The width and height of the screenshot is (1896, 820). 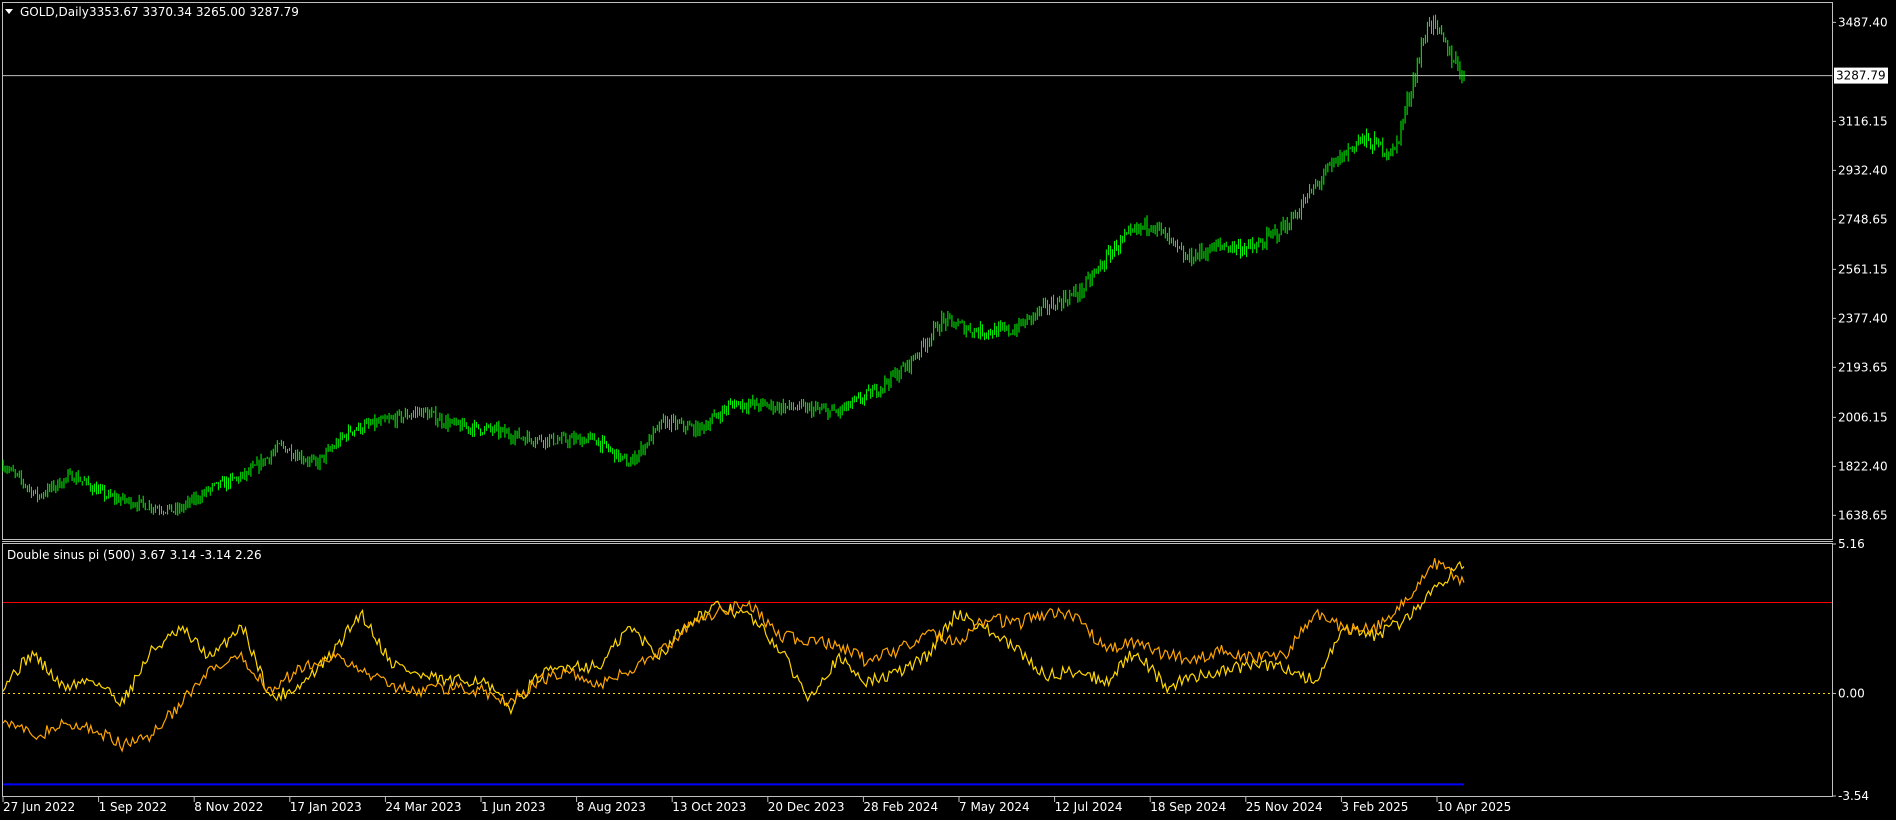 I want to click on time-tick-label: 12 Jul 2024, so click(x=1089, y=807).